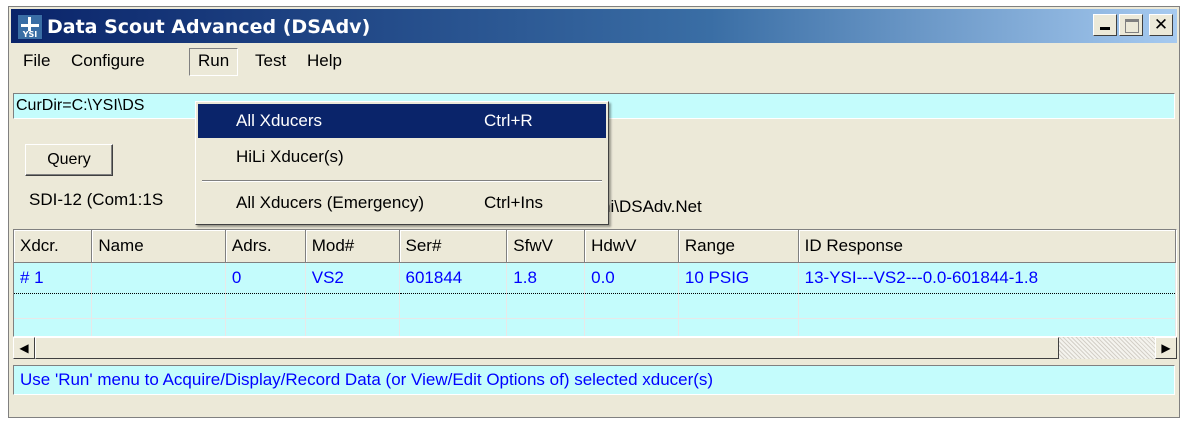 The width and height of the screenshot is (1184, 421). Describe the element at coordinates (1105, 25) in the screenshot. I see `minimize-button` at that location.